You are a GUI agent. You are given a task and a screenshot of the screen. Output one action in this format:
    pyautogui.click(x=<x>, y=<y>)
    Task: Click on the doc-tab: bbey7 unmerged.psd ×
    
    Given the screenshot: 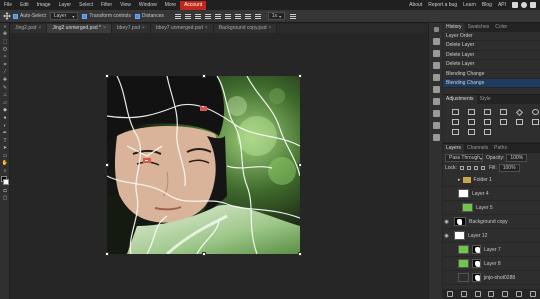 What is the action you would take?
    pyautogui.click(x=182, y=28)
    